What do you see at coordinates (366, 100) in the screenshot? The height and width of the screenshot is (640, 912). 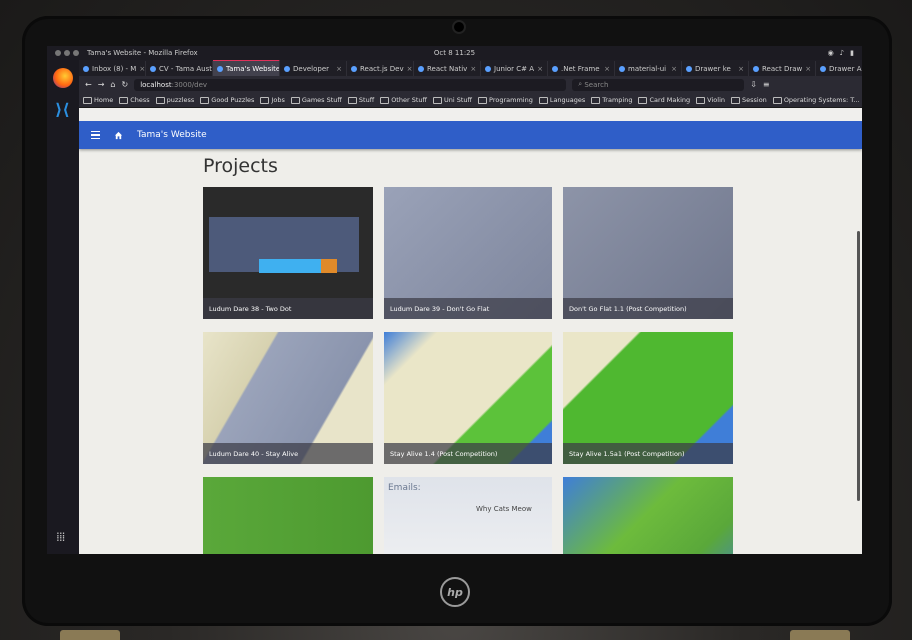 I see `bookmark-label: Stuff` at bounding box center [366, 100].